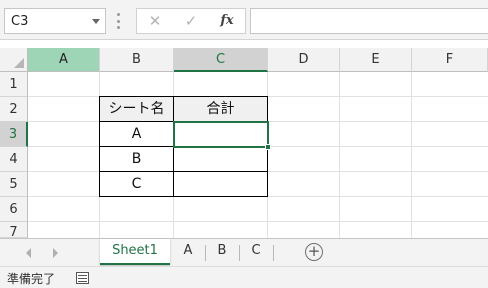 The image size is (488, 288). I want to click on column-header-c: C, so click(221, 60).